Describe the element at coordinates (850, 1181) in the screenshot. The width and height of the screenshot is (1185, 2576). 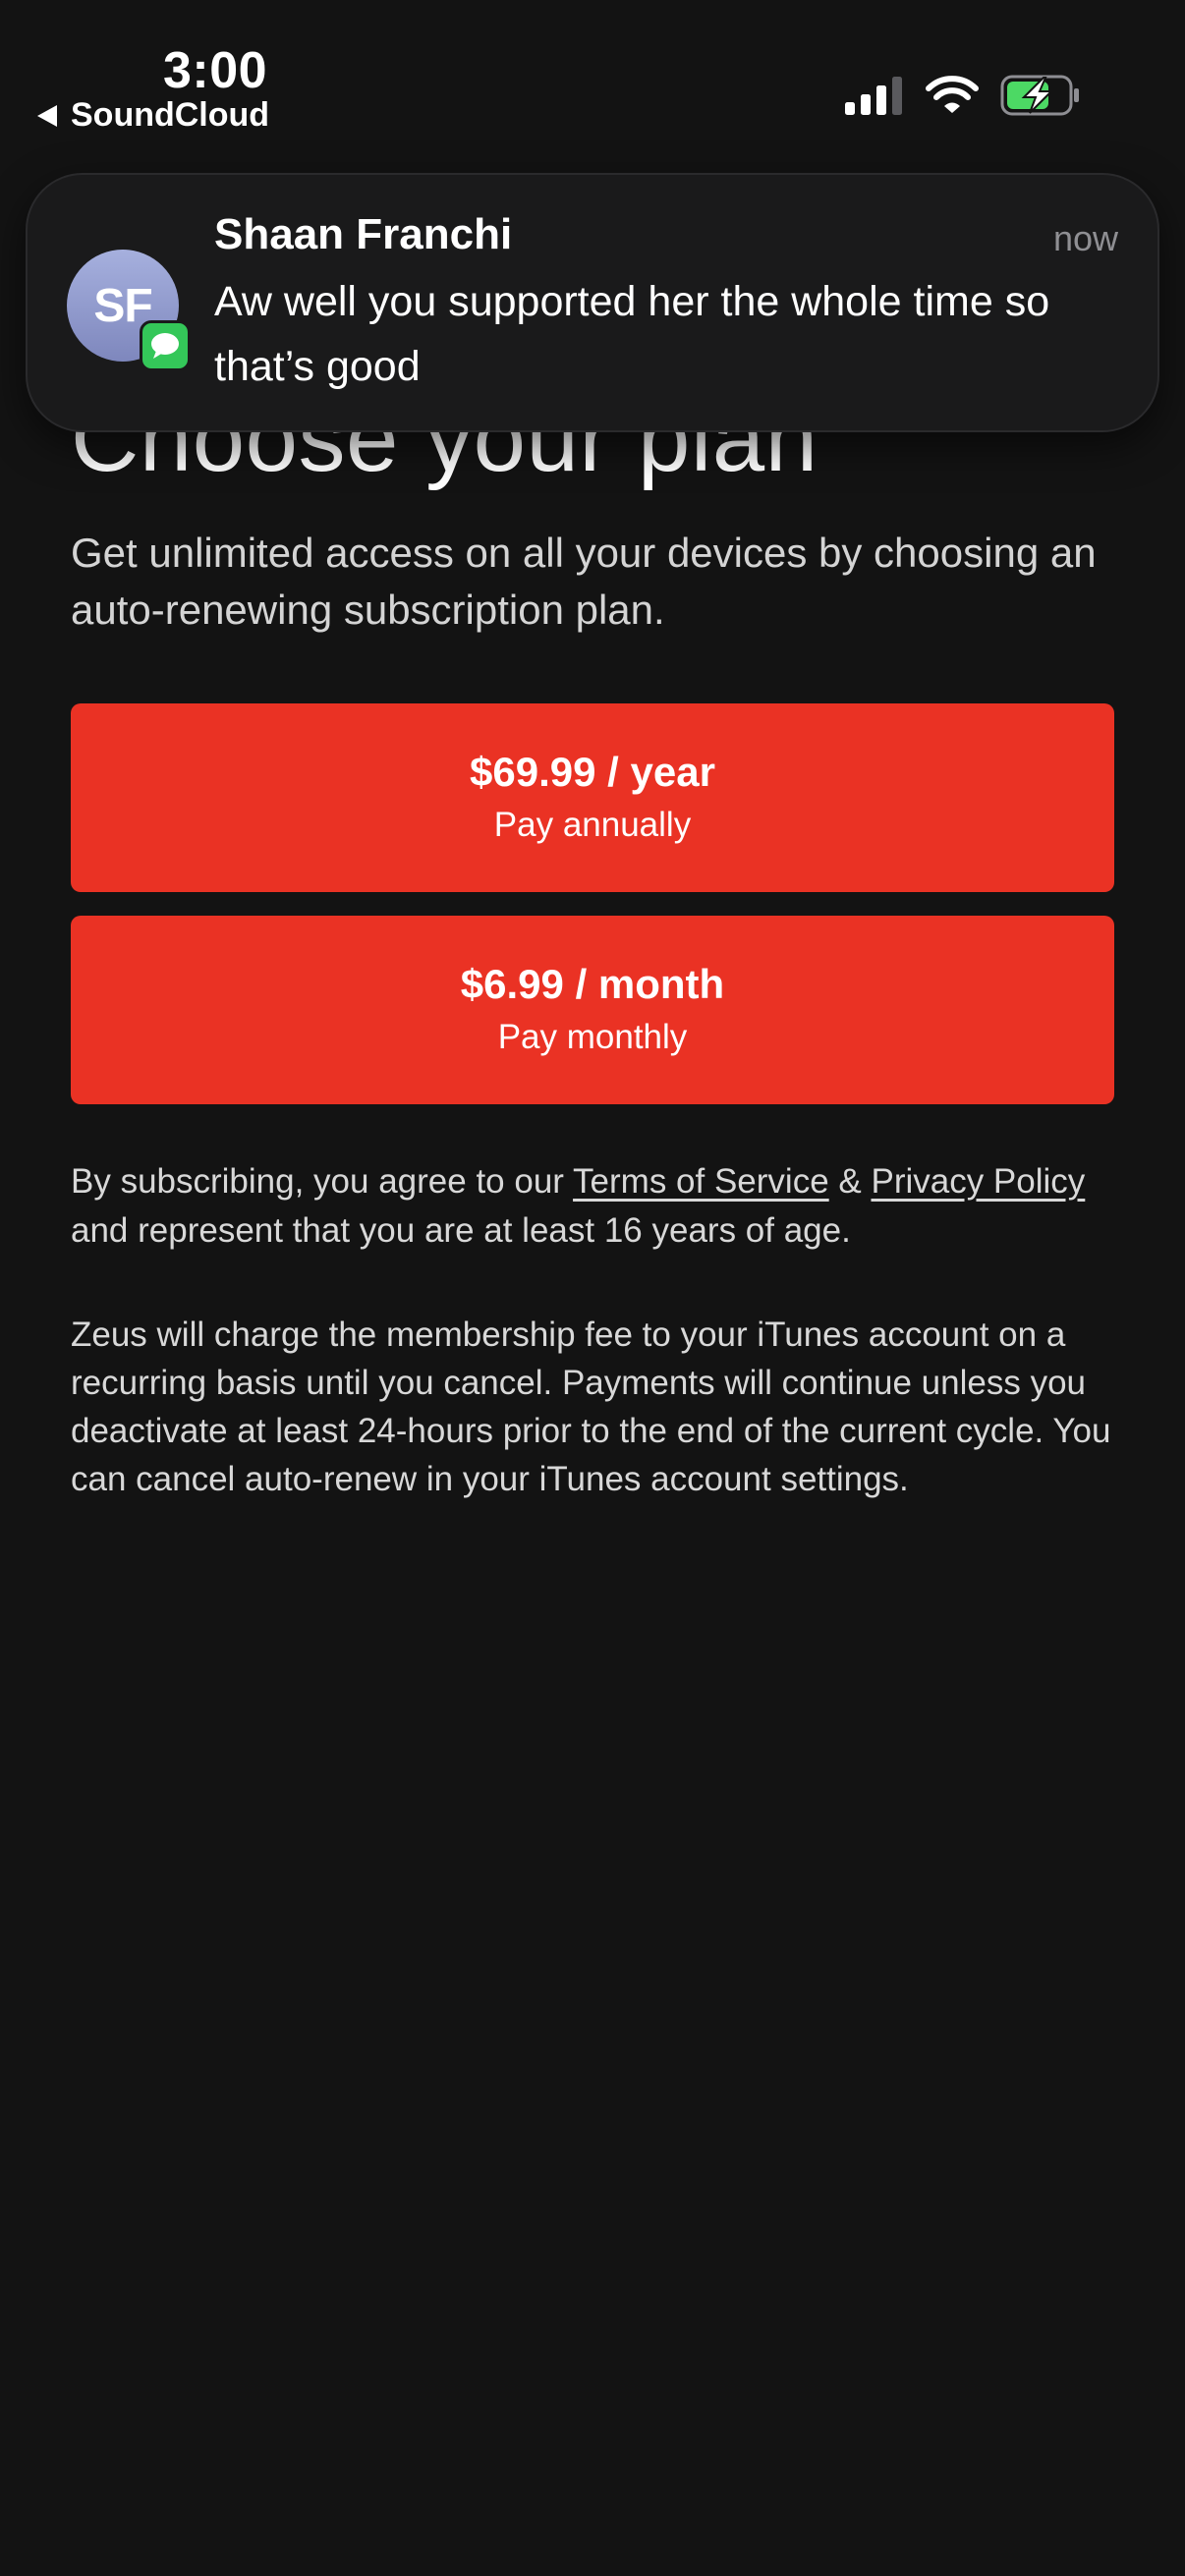
I see `legal-ampersand: &` at that location.